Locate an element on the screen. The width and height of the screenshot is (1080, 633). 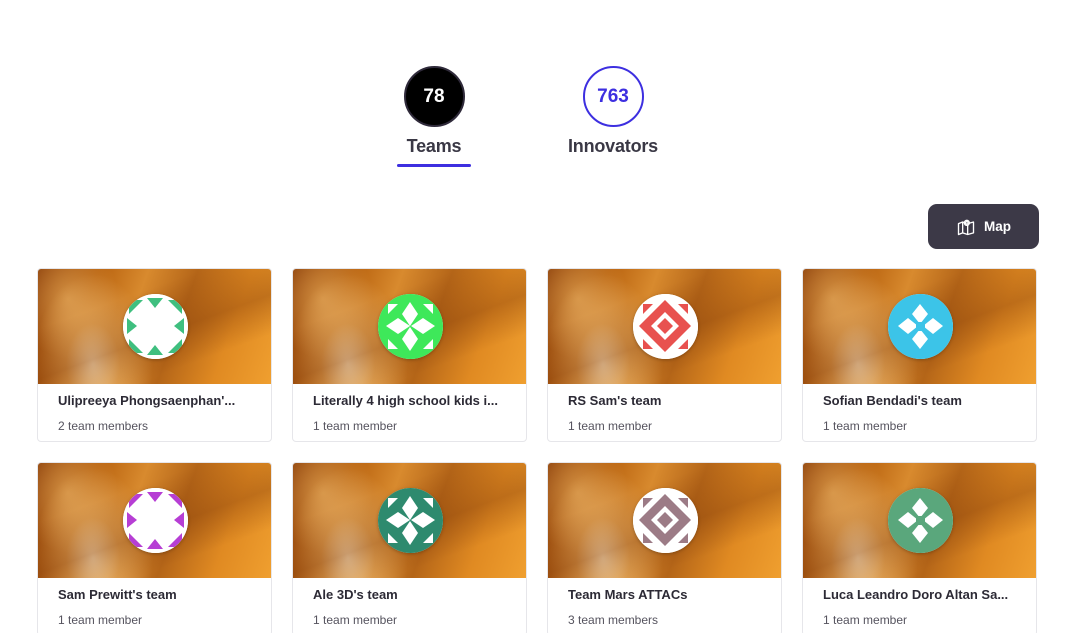
team-card: RS Sam's team 1 team member is located at coordinates (664, 355).